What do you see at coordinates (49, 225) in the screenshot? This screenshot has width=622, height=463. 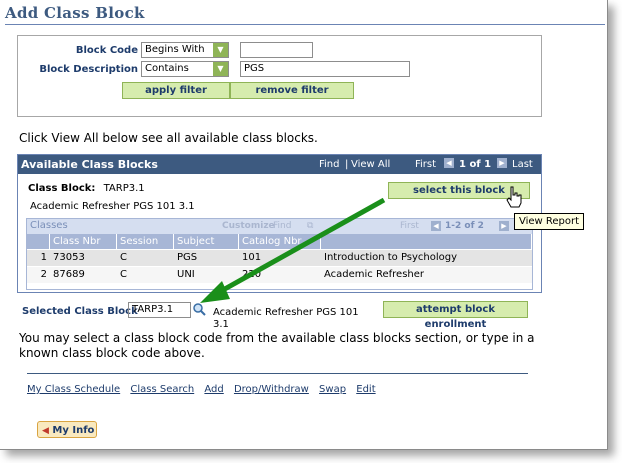 I see `classes-grid-title: Classes` at bounding box center [49, 225].